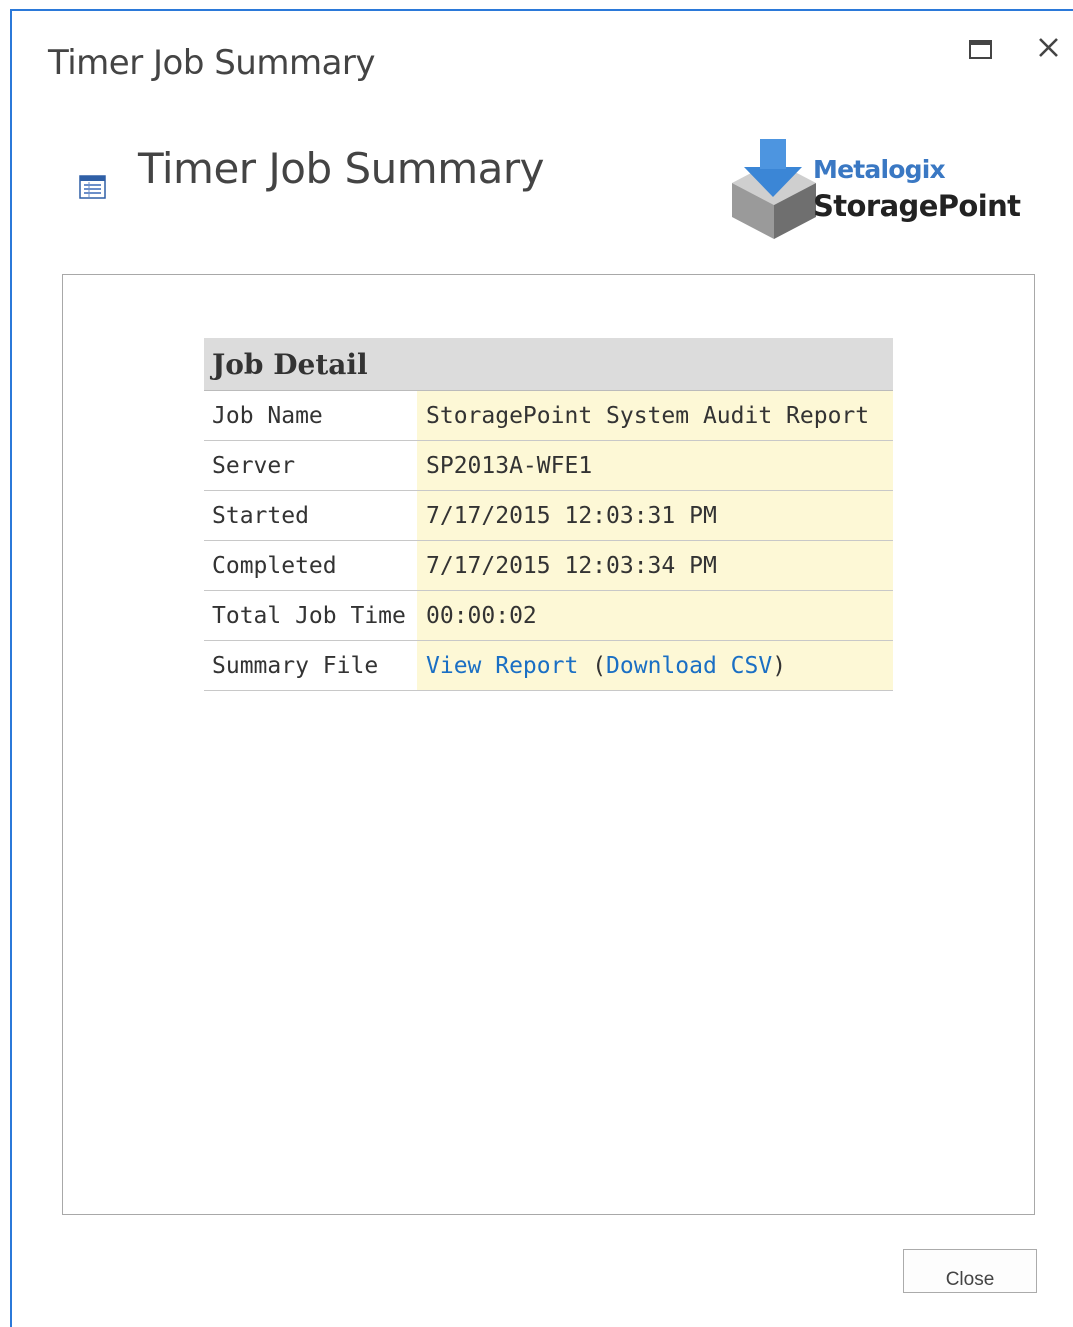 This screenshot has width=1073, height=1327. I want to click on server-value: SP2013A-WFE1, so click(655, 465).